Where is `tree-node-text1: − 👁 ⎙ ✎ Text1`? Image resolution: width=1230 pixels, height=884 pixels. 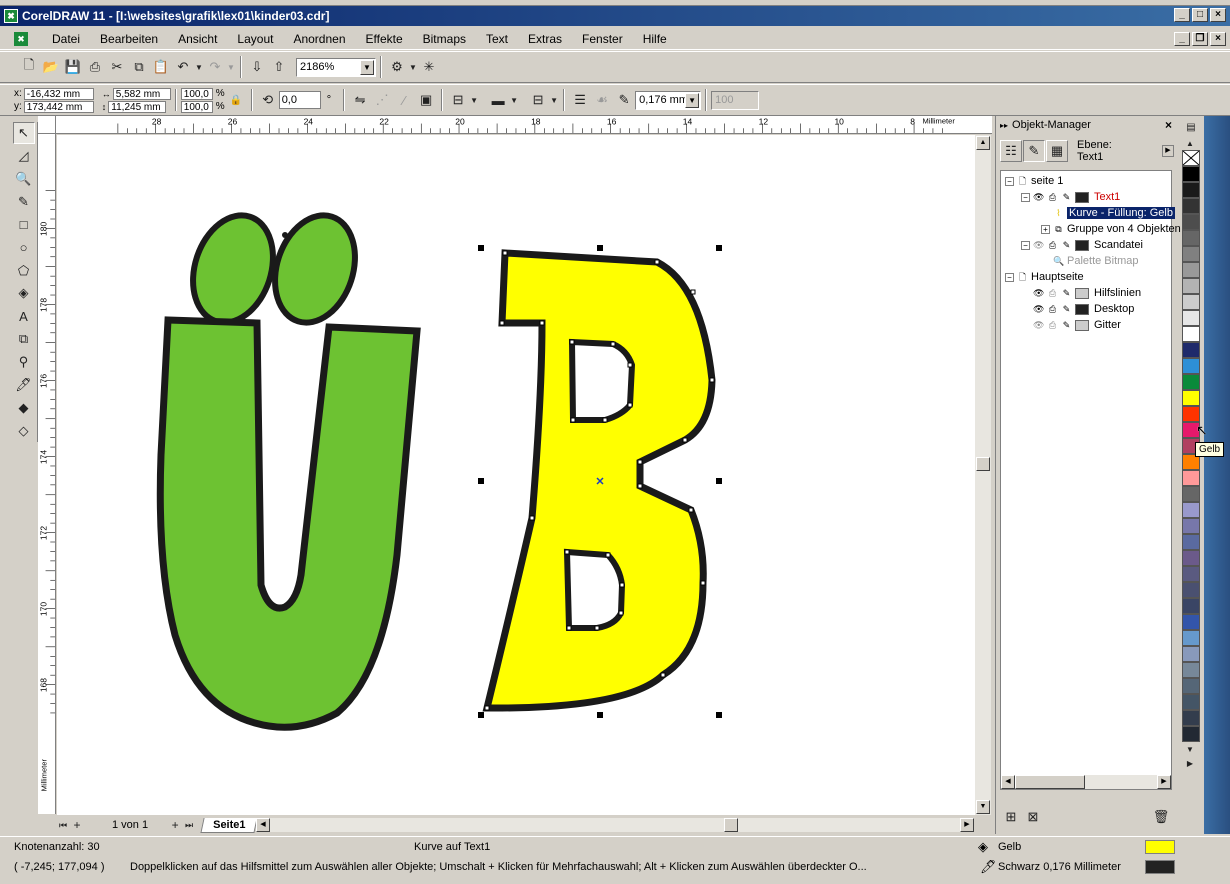 tree-node-text1: − 👁 ⎙ ✎ Text1 is located at coordinates (1070, 197).